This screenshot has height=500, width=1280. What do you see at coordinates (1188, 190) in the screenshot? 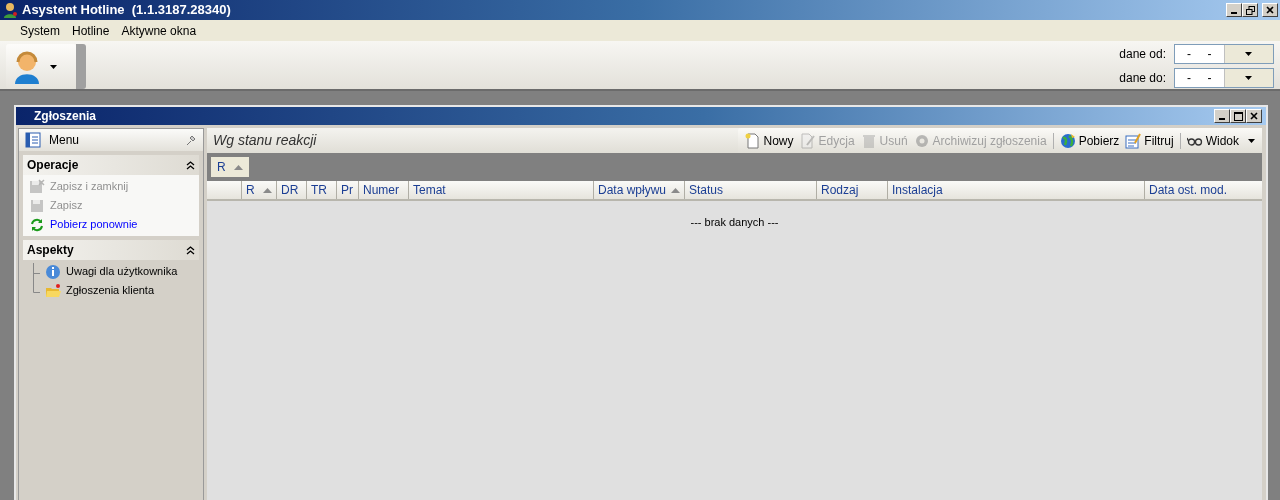
I see `column-header: Data ost. mod.` at bounding box center [1188, 190].